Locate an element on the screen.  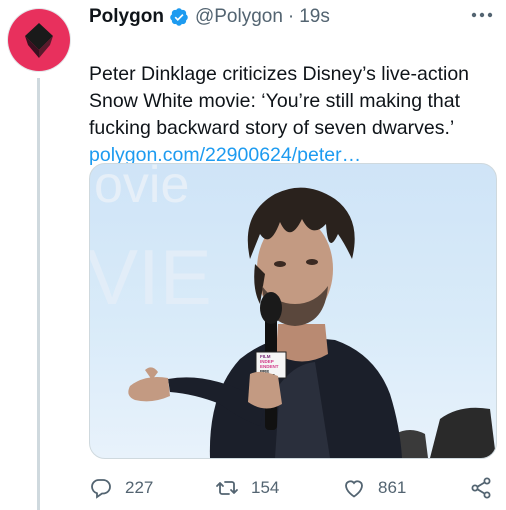
timestamp: 19s is located at coordinates (314, 17).